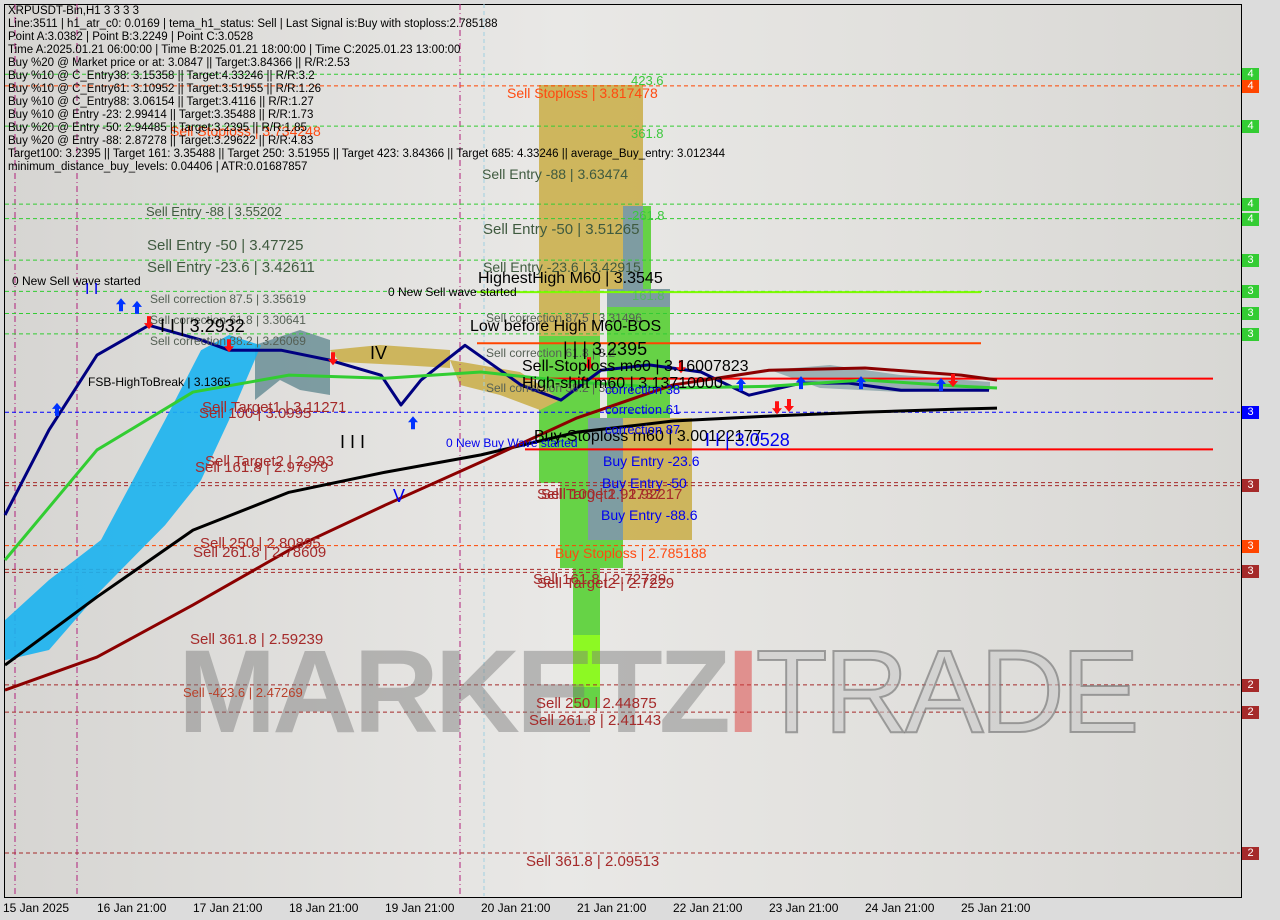  Describe the element at coordinates (159, 382) in the screenshot. I see `fsb-high-label: FSB-HighToBreak | 3.1365` at that location.